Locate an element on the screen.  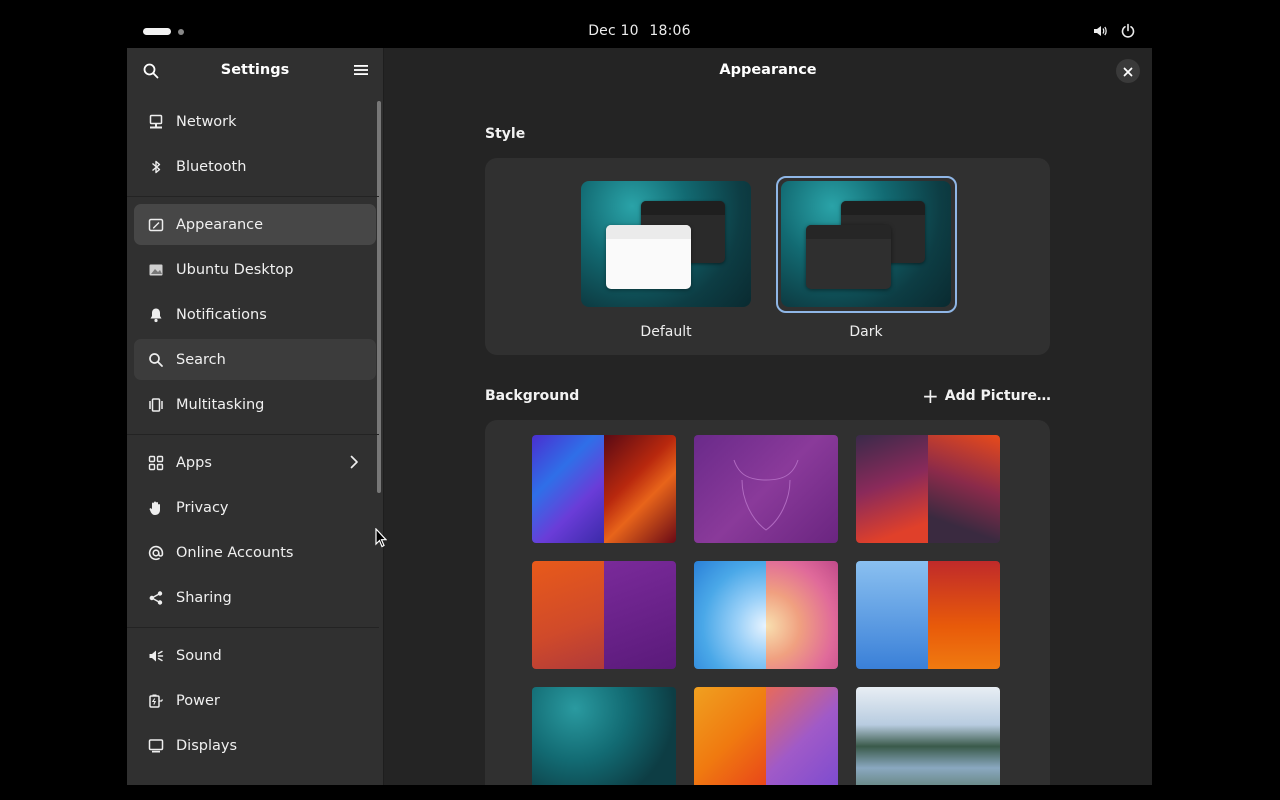
sidebar-item-appearance: Appearance is located at coordinates (255, 224).